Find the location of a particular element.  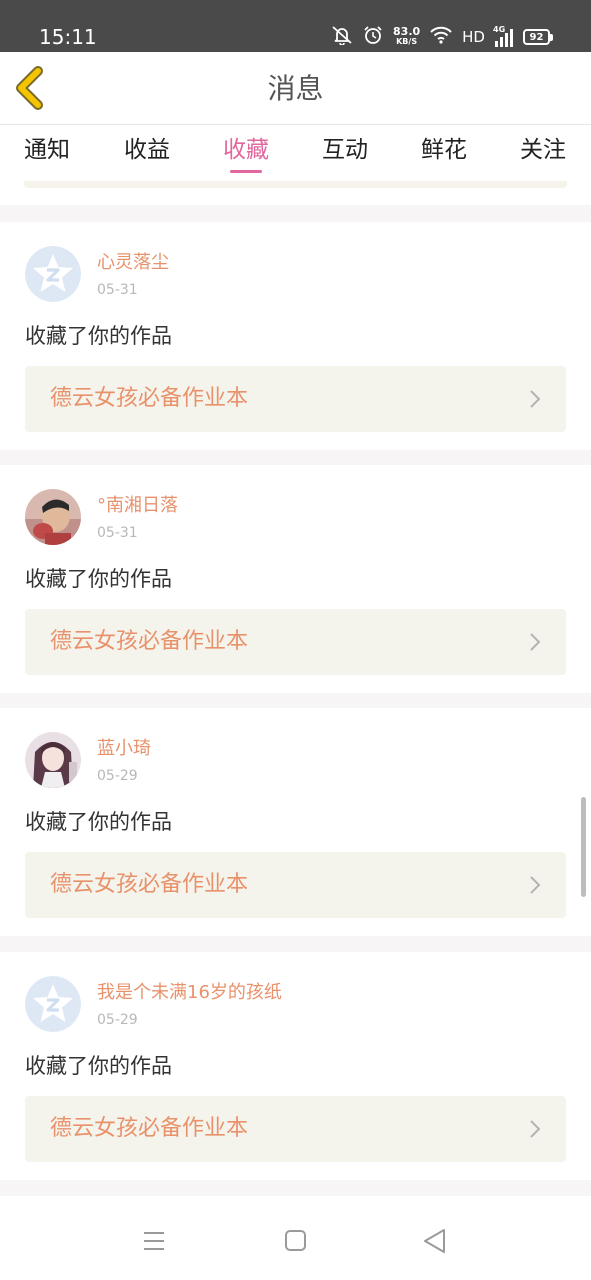

battery-icon: 92 is located at coordinates (538, 37).